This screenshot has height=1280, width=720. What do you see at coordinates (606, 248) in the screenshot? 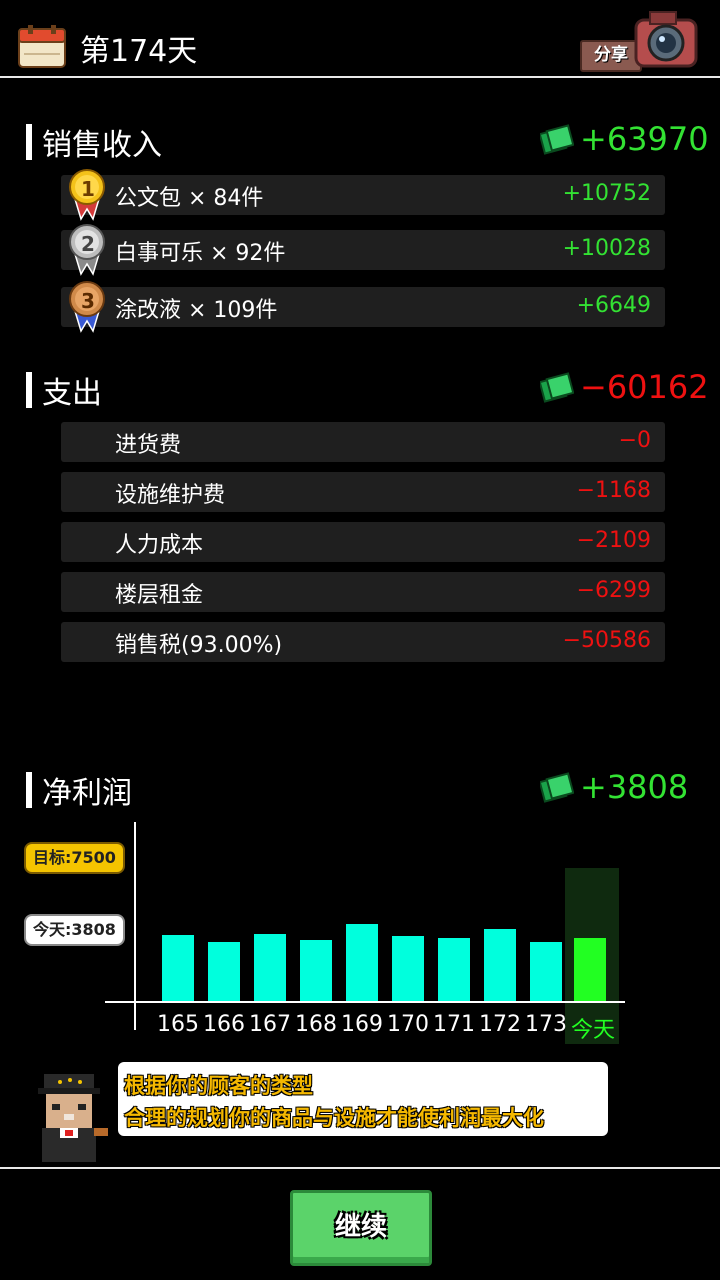
I see `sales-item-value: +10028` at bounding box center [606, 248].